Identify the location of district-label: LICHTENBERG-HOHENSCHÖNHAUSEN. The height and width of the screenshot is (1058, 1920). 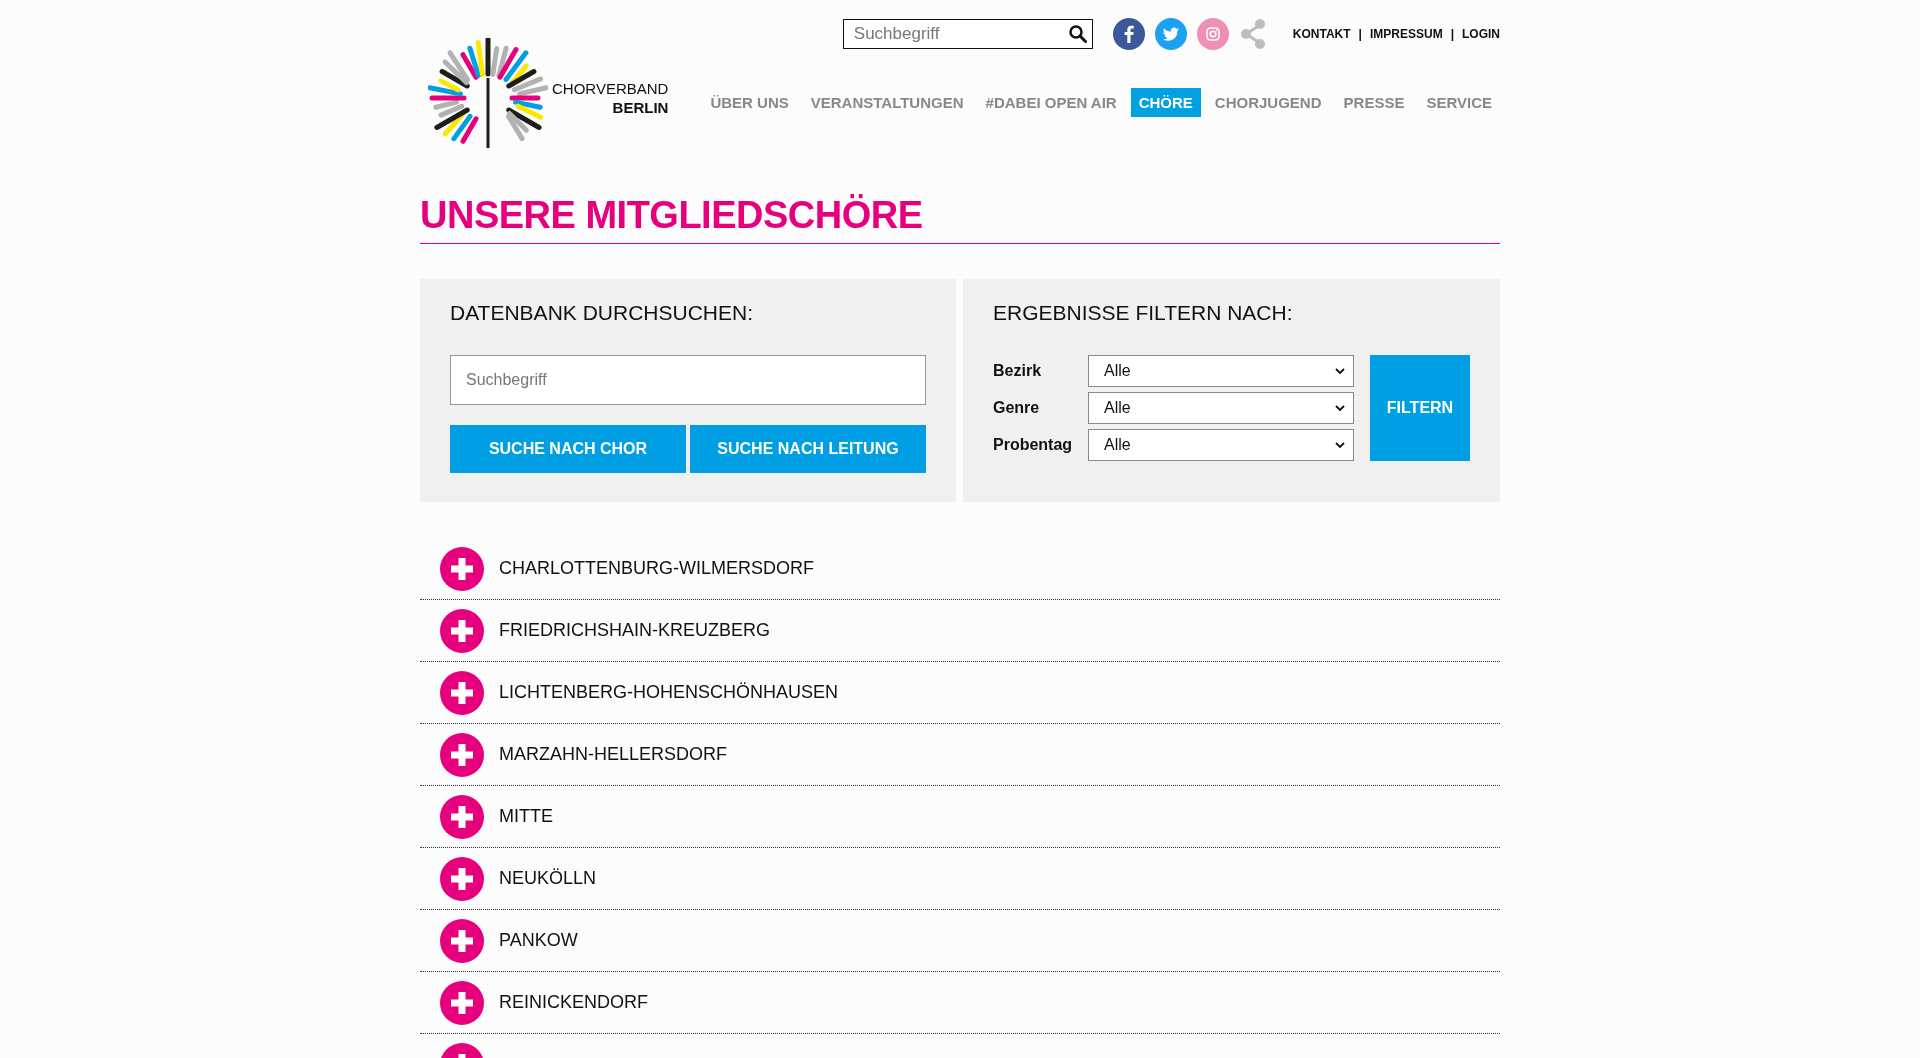
(669, 692).